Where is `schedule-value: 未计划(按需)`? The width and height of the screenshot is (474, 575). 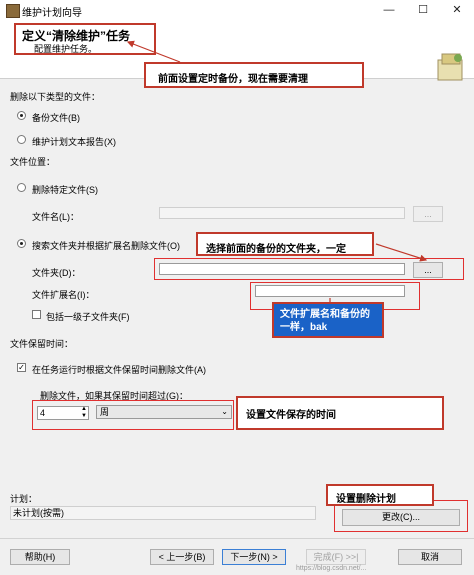
schedule-value: 未计划(按需) is located at coordinates (38, 513).